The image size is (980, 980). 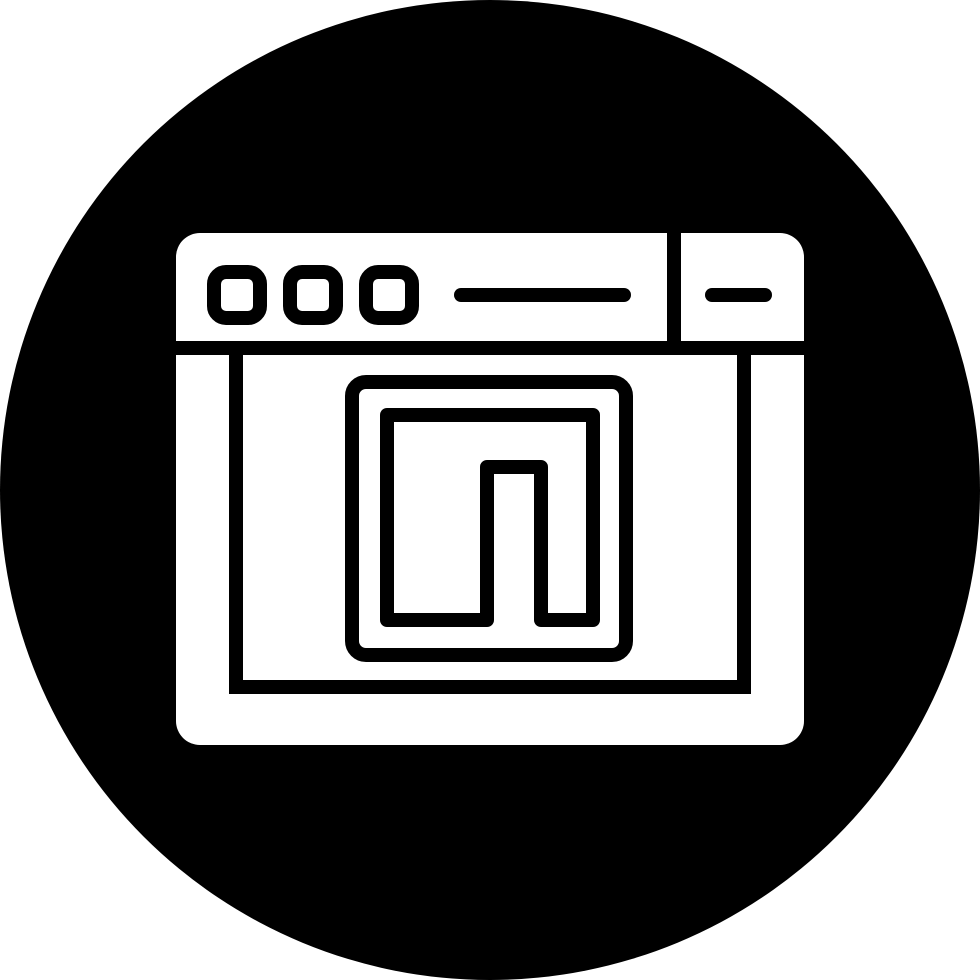 What do you see at coordinates (674, 288) in the screenshot?
I see `titlebar-vertical-divider` at bounding box center [674, 288].